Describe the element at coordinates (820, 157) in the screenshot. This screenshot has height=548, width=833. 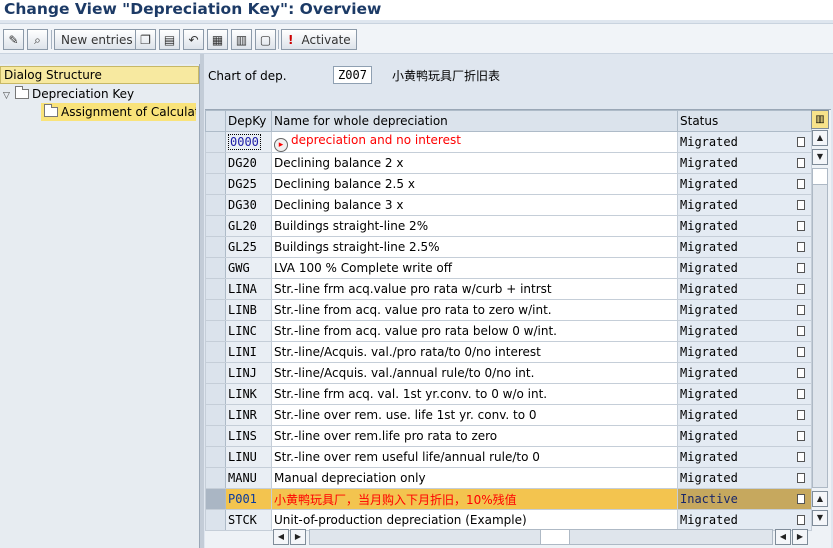
I see `scroll-down-button: ▼` at that location.